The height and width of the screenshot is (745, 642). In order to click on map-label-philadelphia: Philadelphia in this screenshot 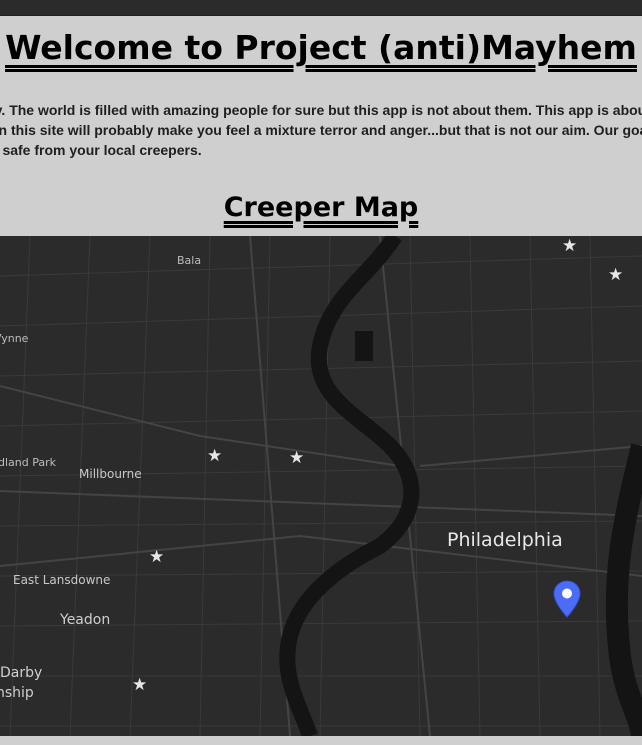, I will do `click(505, 540)`.